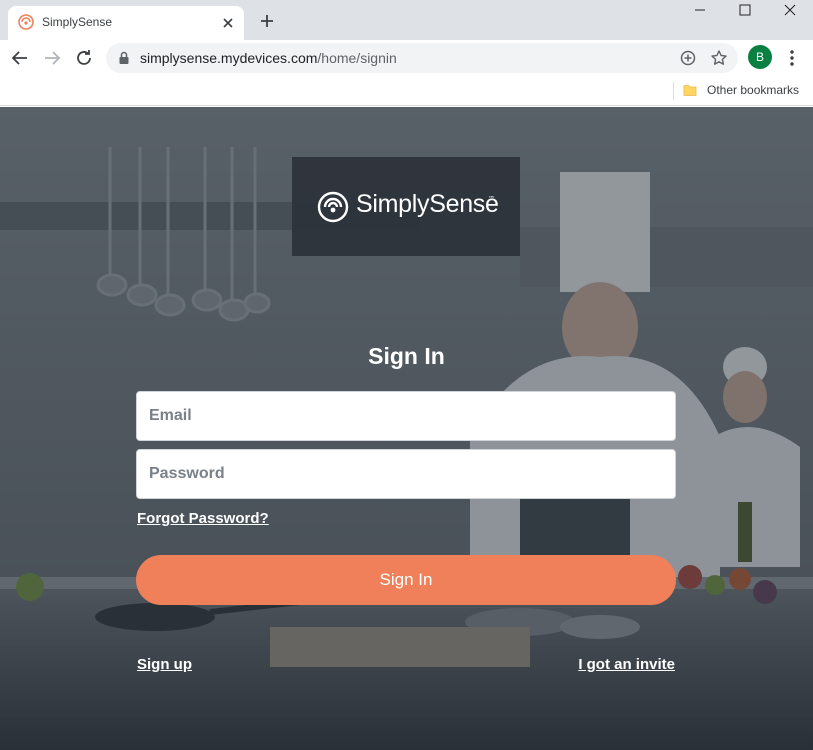  Describe the element at coordinates (333, 207) in the screenshot. I see `simplysense-logo-icon` at that location.